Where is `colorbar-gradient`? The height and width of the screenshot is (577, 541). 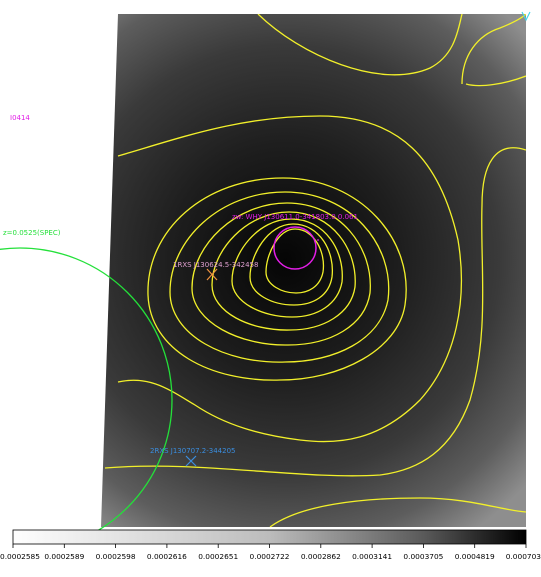
colorbar-gradient is located at coordinates (269, 537).